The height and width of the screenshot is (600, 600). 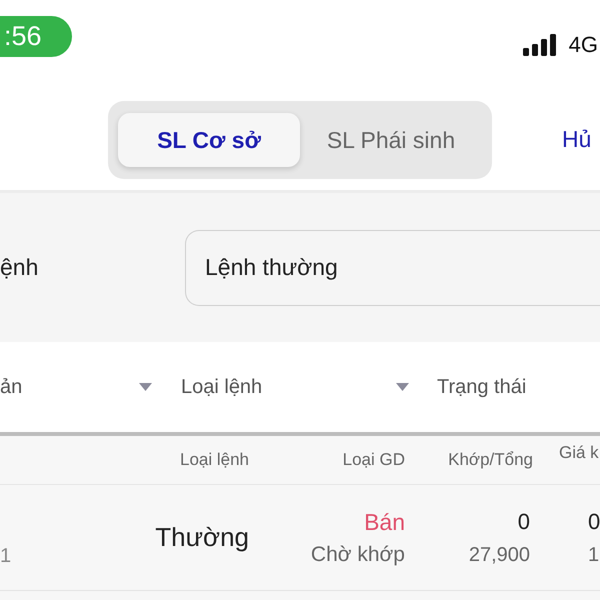 I want to click on signal-icon, so click(x=539, y=45).